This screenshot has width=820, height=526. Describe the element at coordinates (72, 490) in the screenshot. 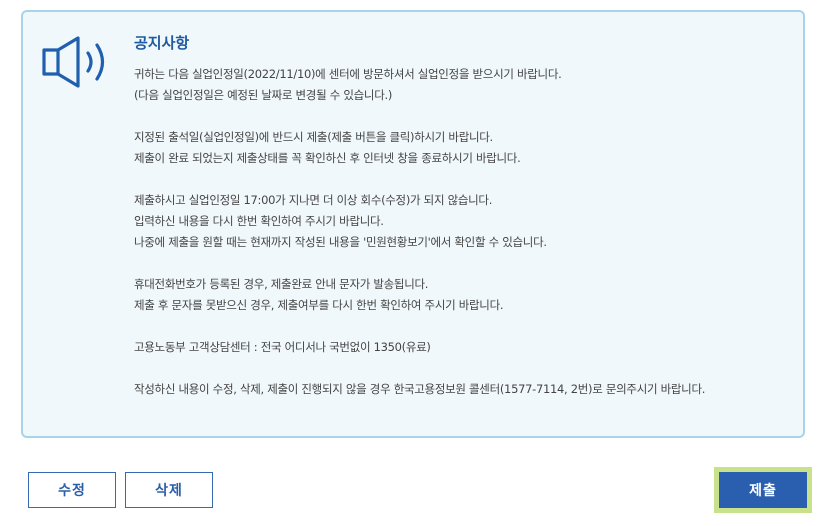

I see `edit-button: 수정` at that location.